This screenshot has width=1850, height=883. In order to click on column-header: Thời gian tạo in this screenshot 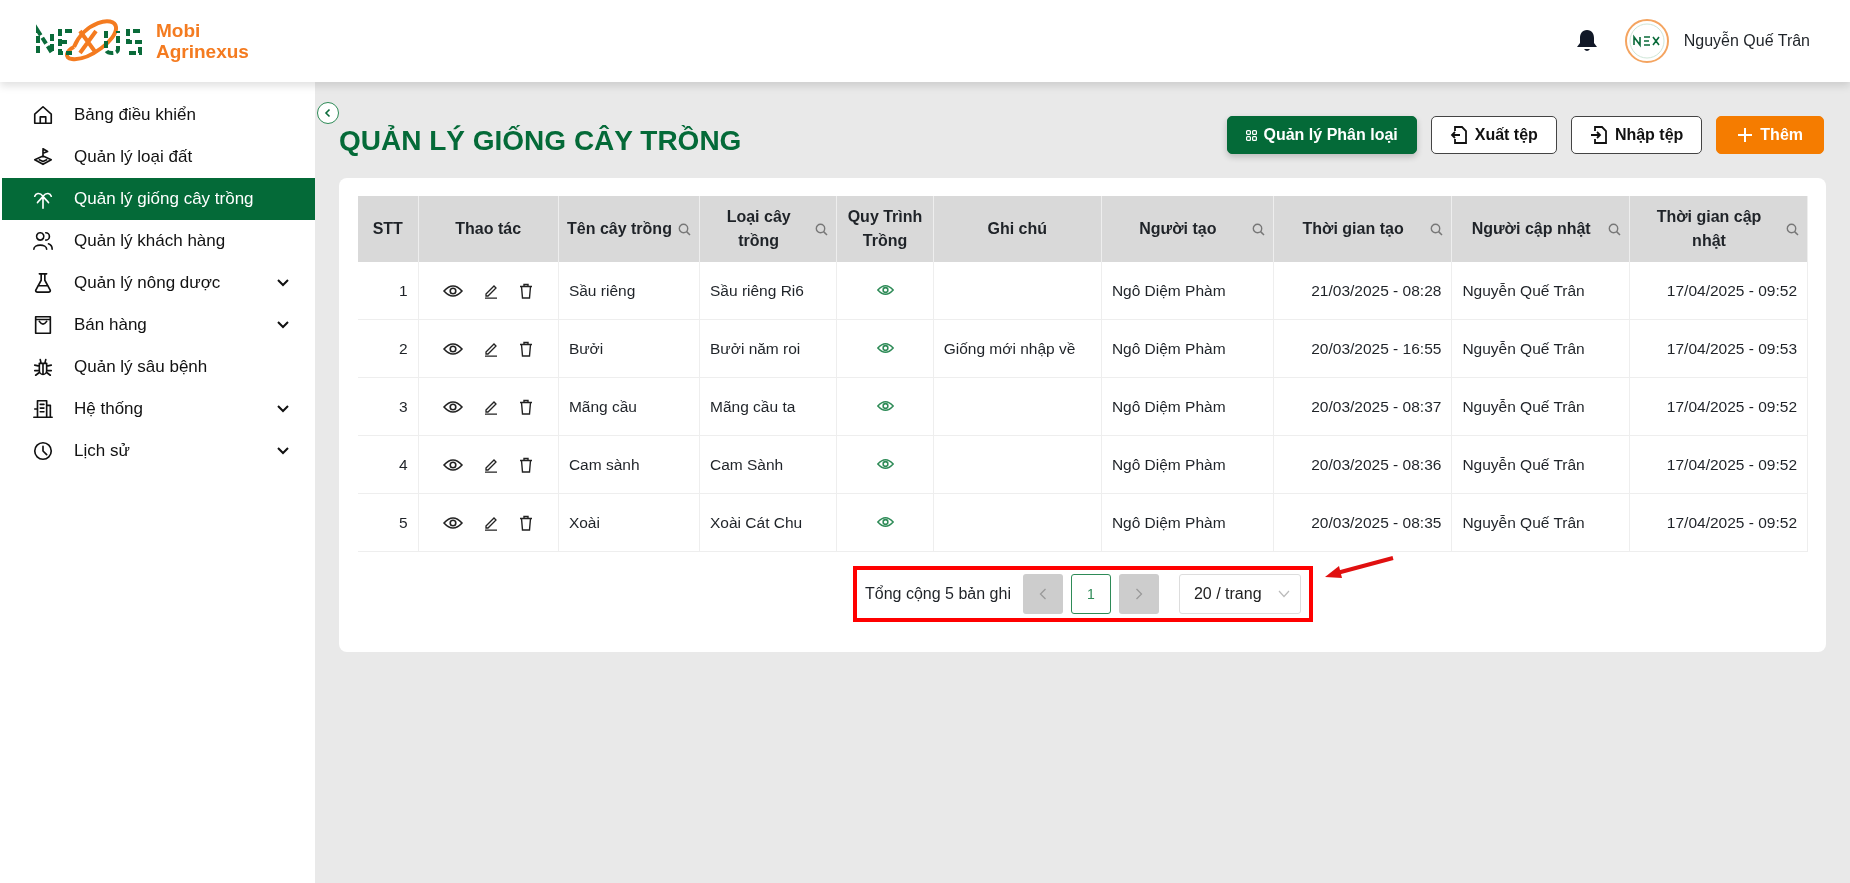, I will do `click(1362, 229)`.